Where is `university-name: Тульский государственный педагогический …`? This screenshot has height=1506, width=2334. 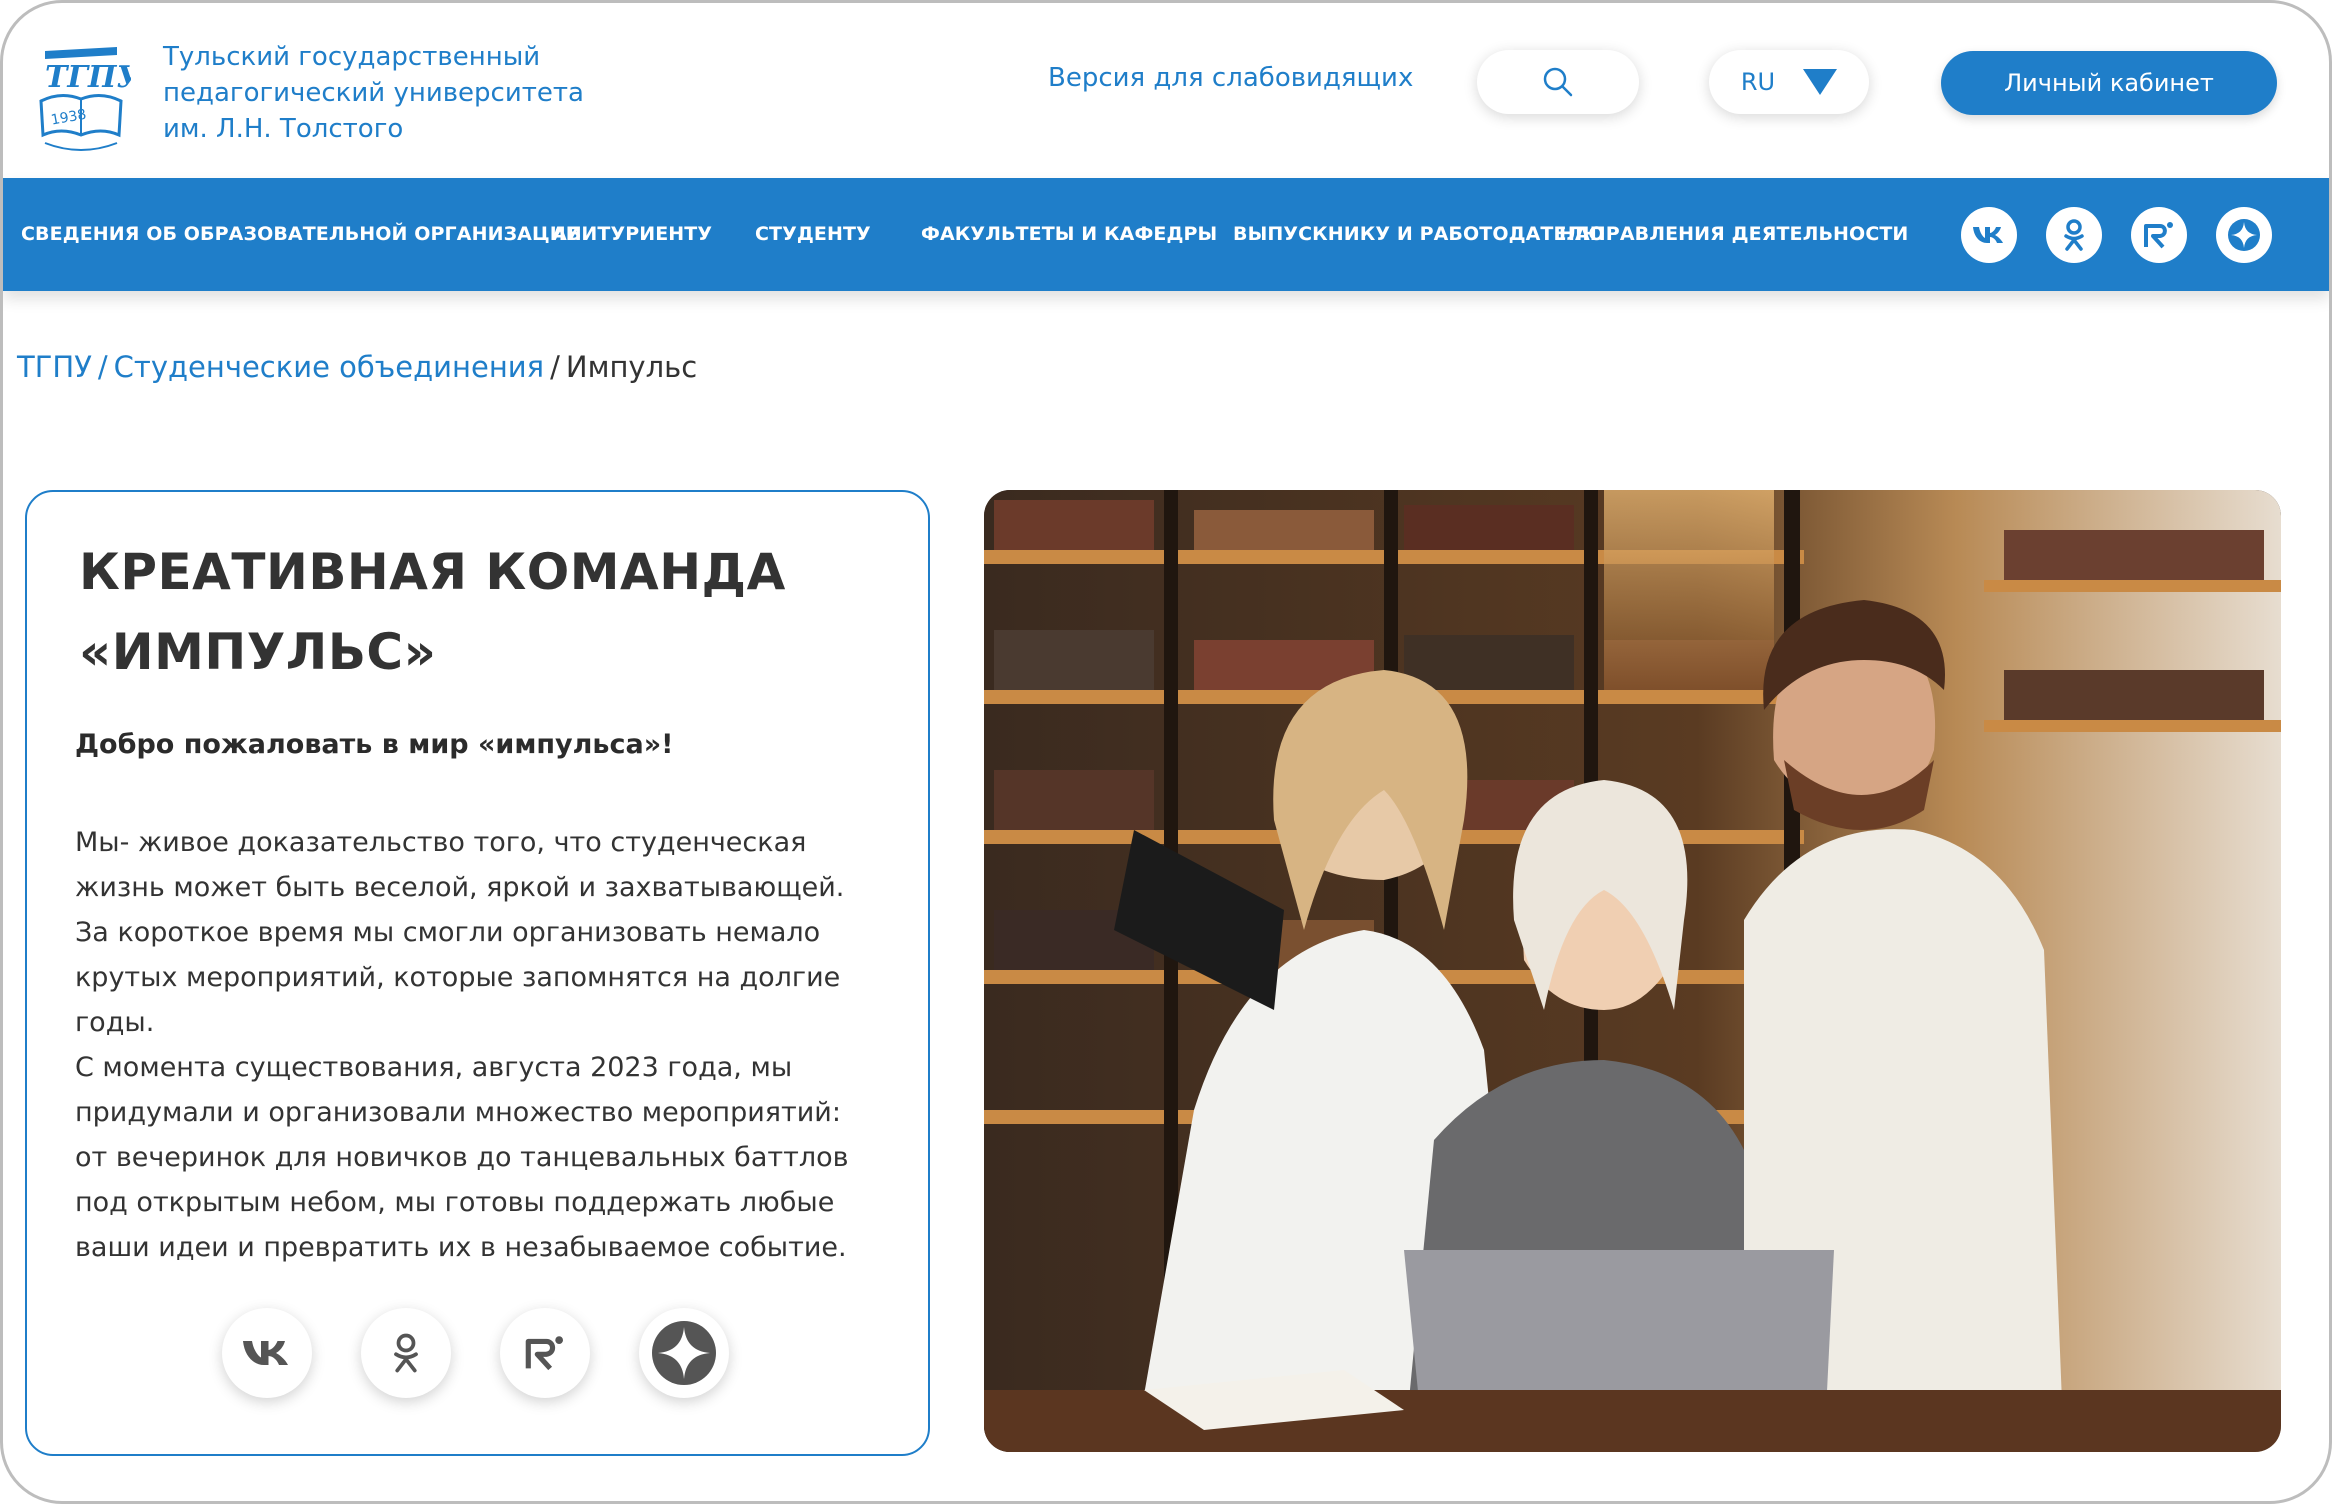
university-name: Тульский государственный педагогический … is located at coordinates (393, 93).